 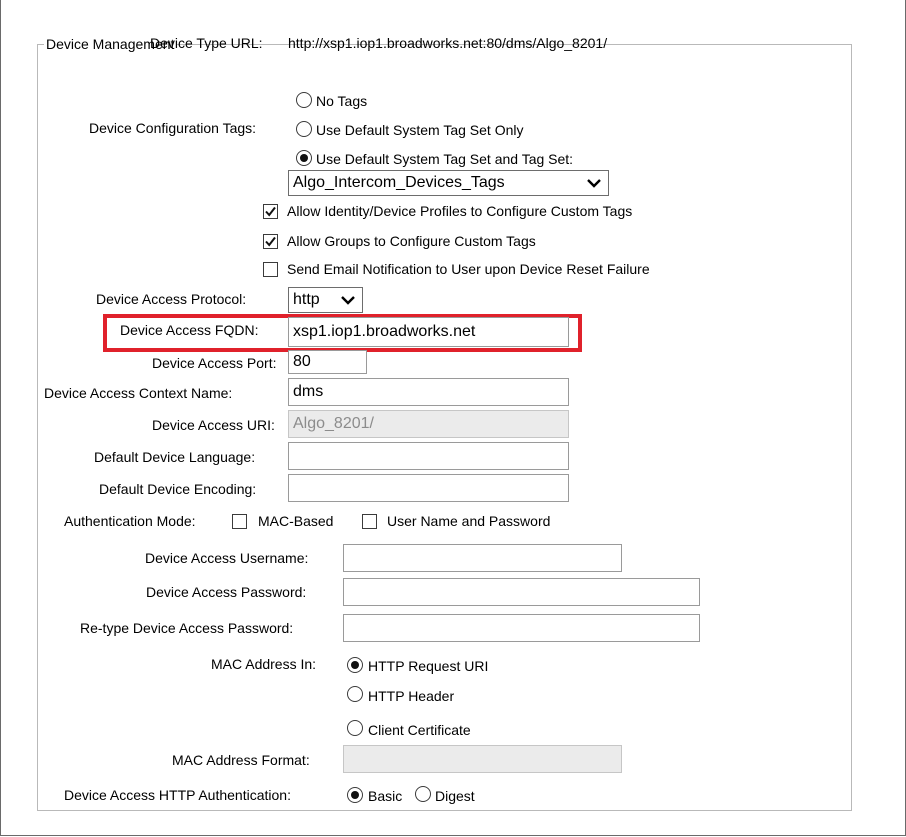 What do you see at coordinates (226, 592) in the screenshot?
I see `access-password-label: Device Access Password:` at bounding box center [226, 592].